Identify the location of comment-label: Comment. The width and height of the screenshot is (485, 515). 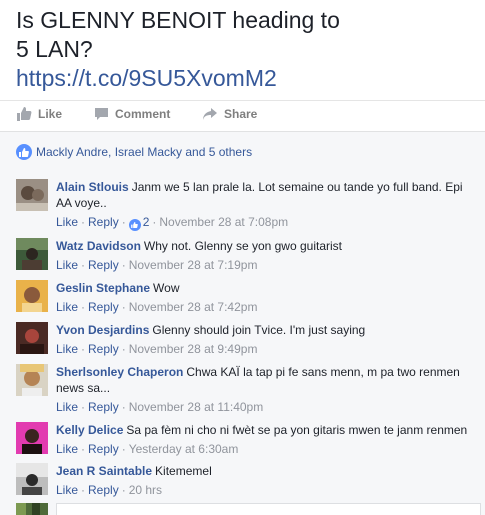
(143, 114).